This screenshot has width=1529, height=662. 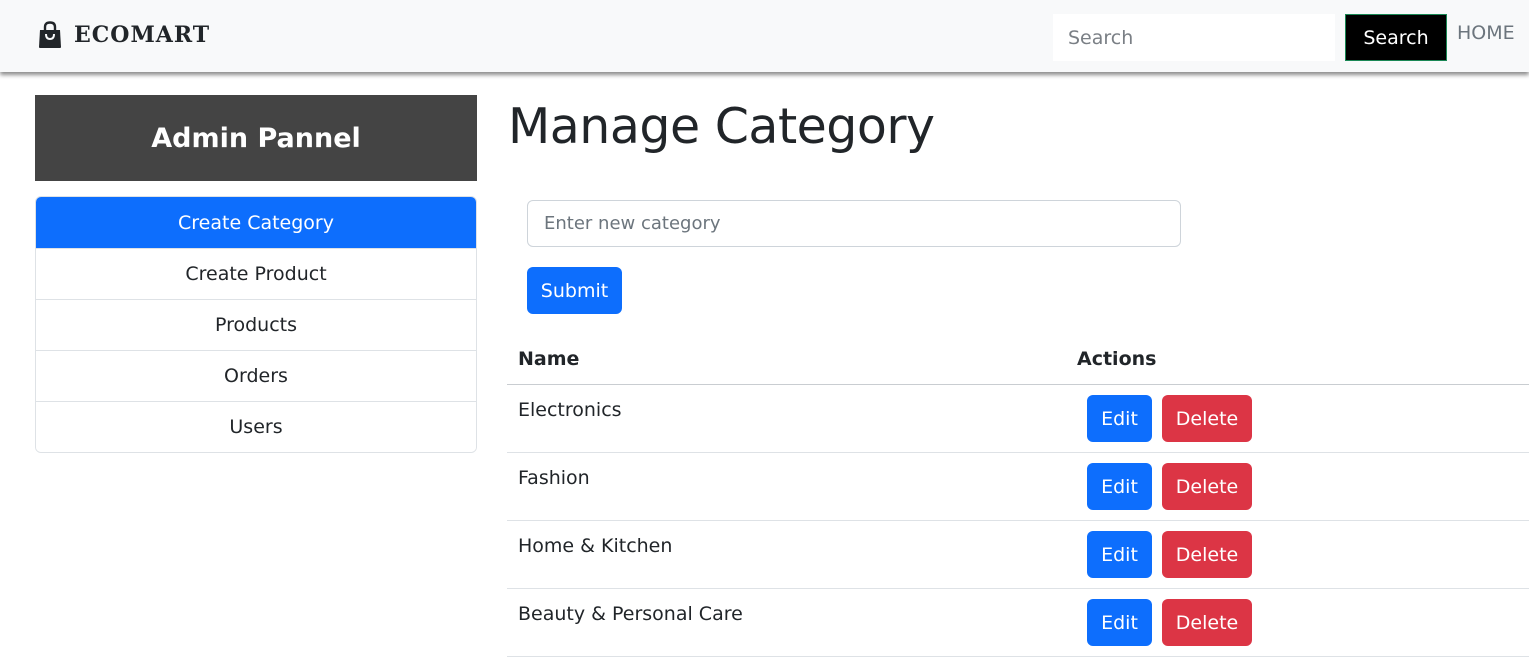 What do you see at coordinates (1486, 35) in the screenshot?
I see `home-link: HOME` at bounding box center [1486, 35].